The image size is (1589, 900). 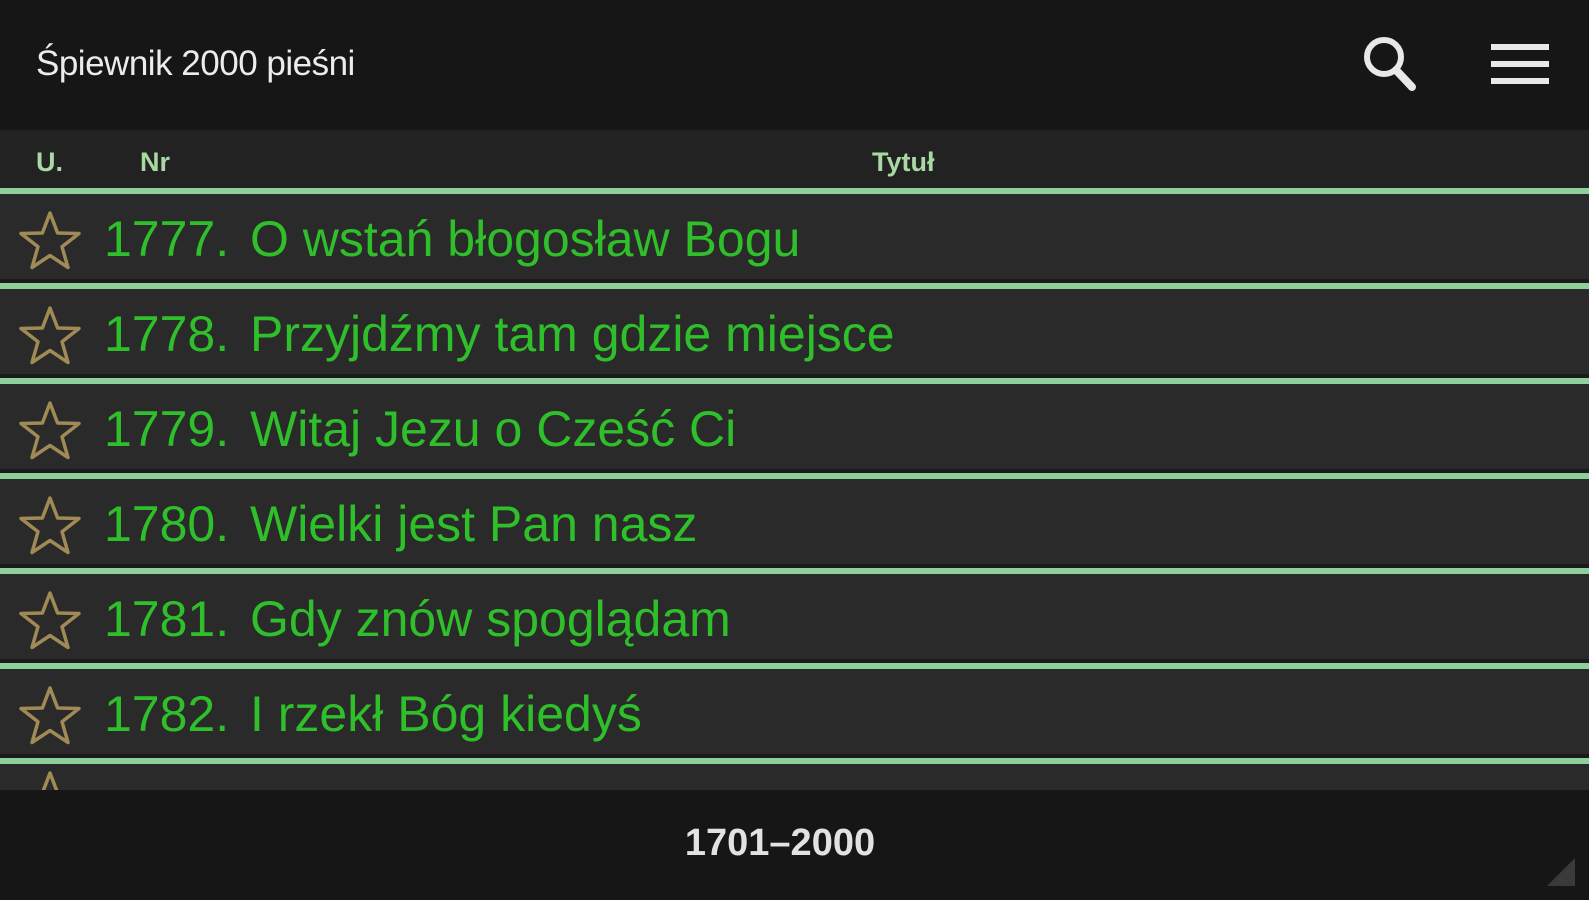 What do you see at coordinates (794, 425) in the screenshot?
I see `song-row: 1779. Witaj Jezu o Cześć Ci` at bounding box center [794, 425].